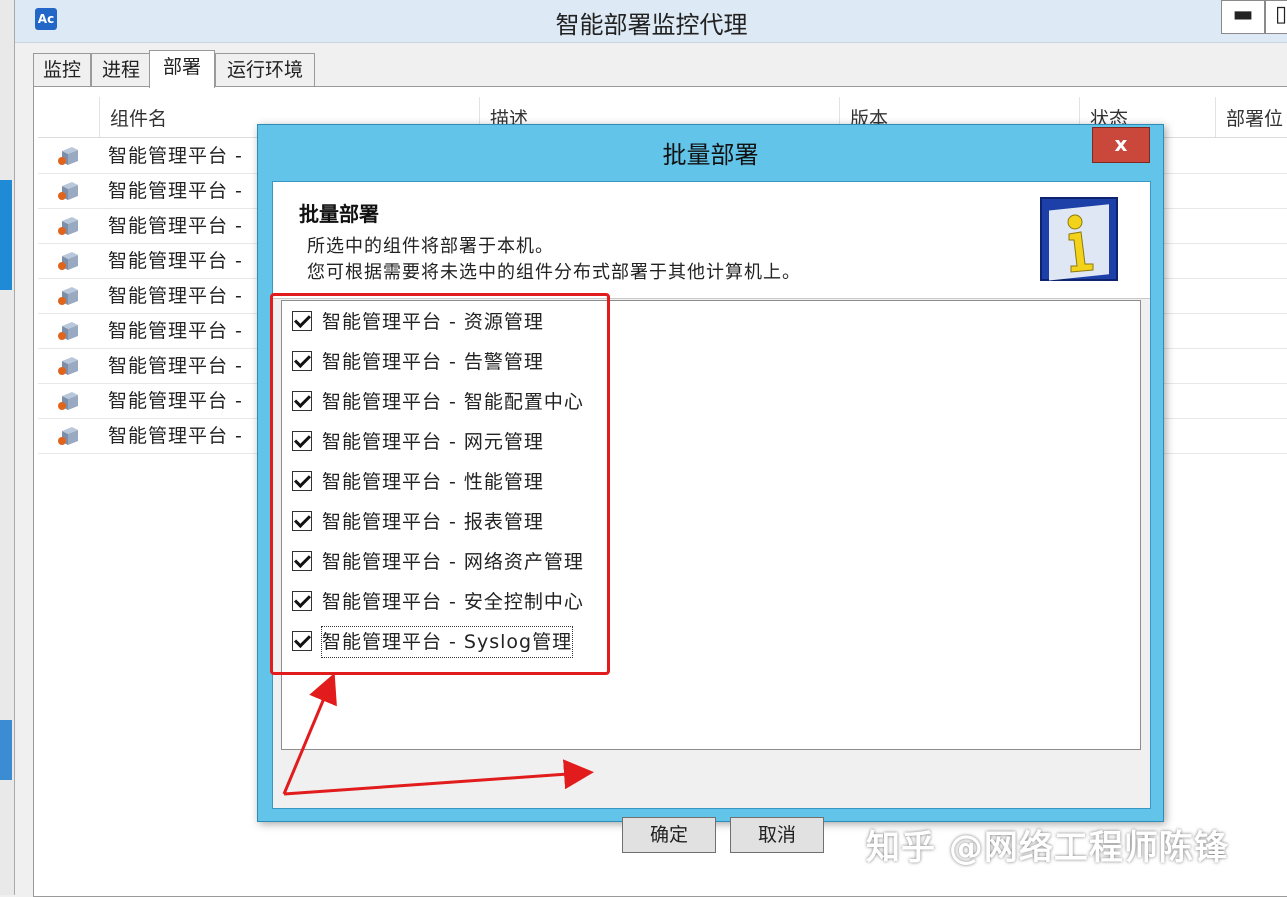 This screenshot has height=897, width=1287. I want to click on arrow-to-ok-button, so click(438, 777).